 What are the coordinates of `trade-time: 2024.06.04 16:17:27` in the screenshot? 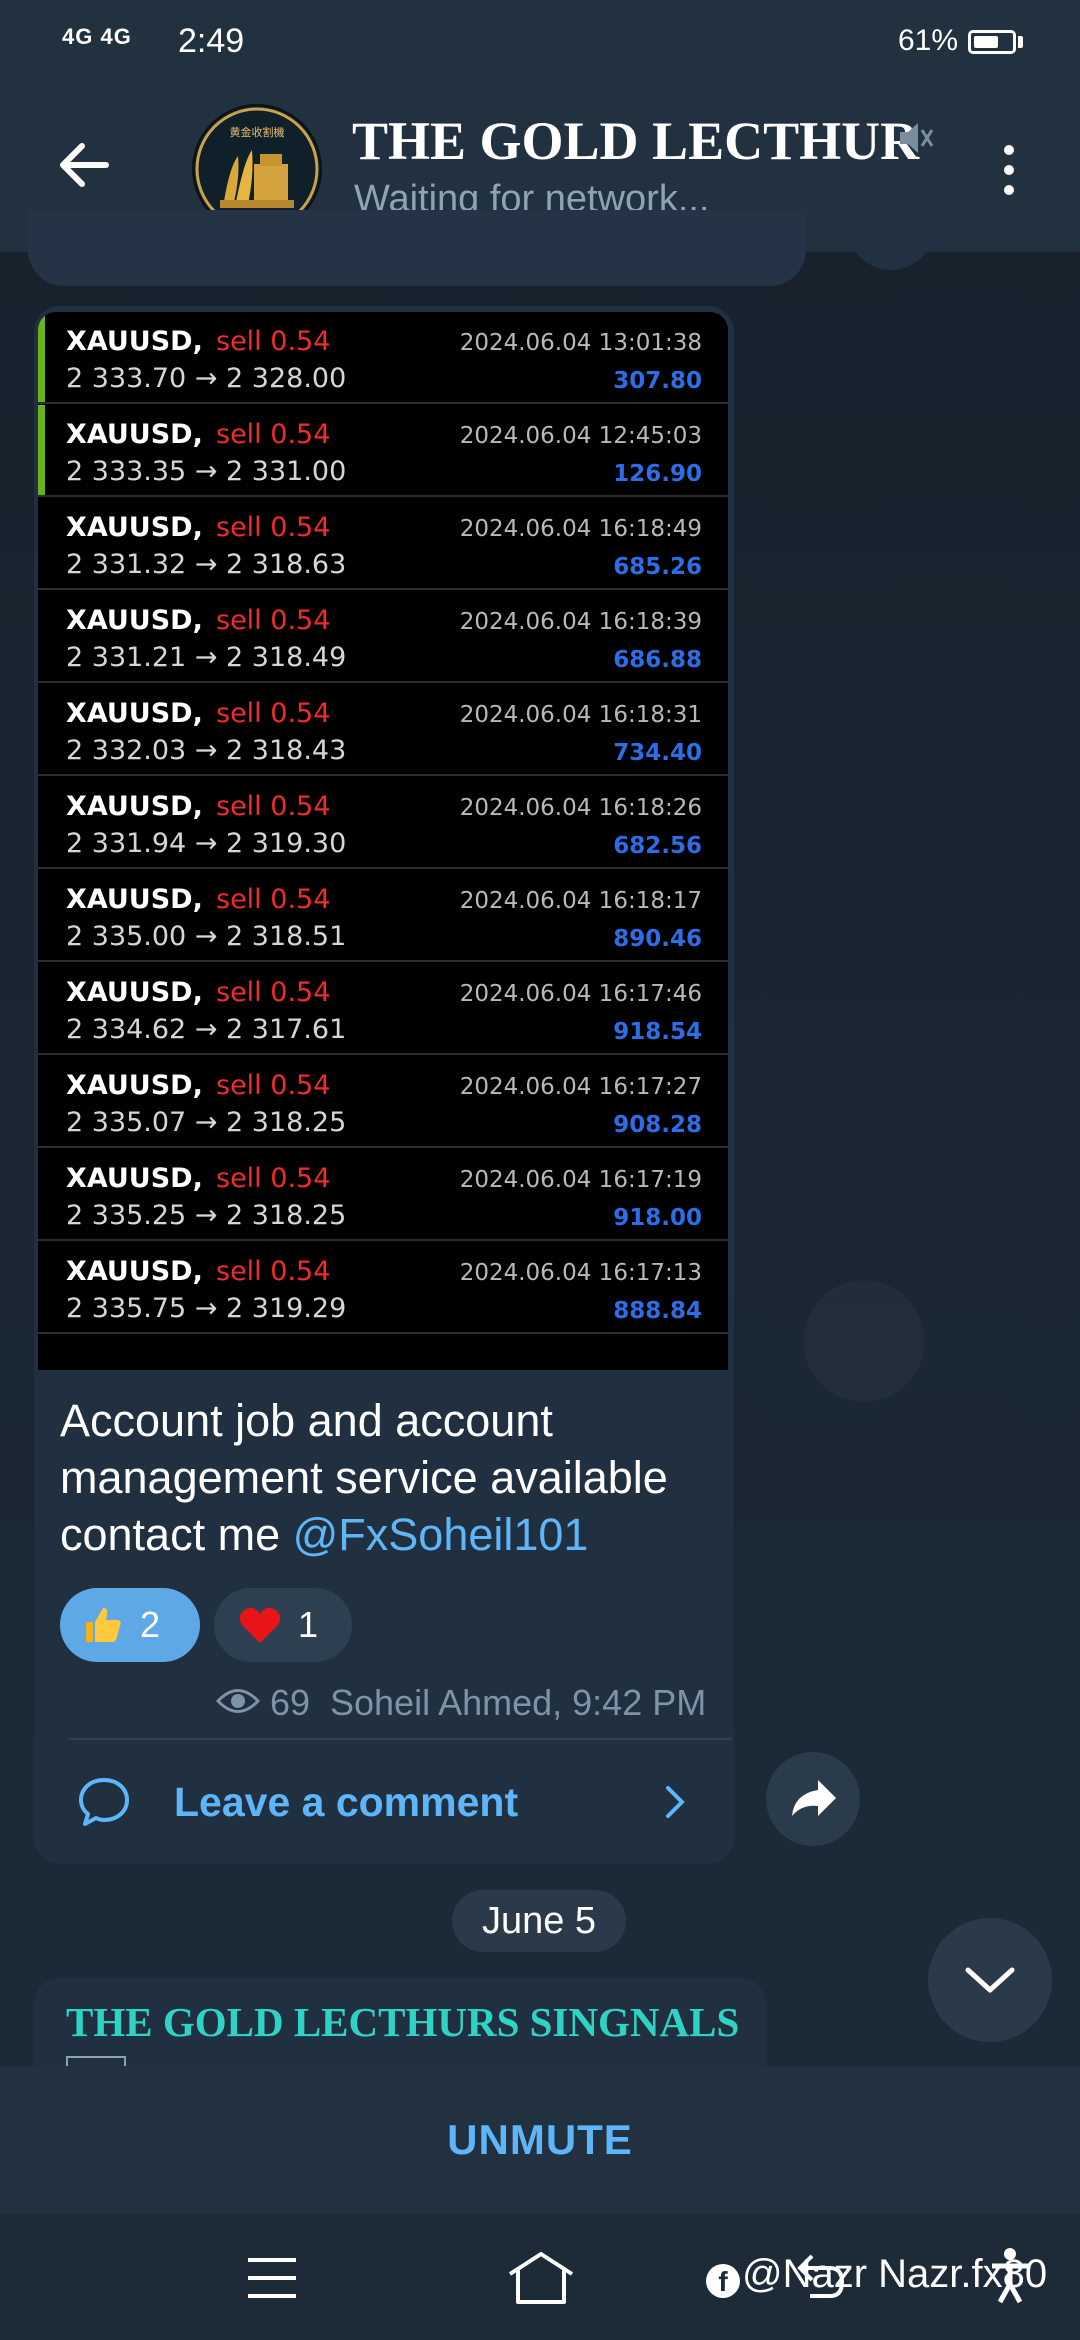 It's located at (580, 1087).